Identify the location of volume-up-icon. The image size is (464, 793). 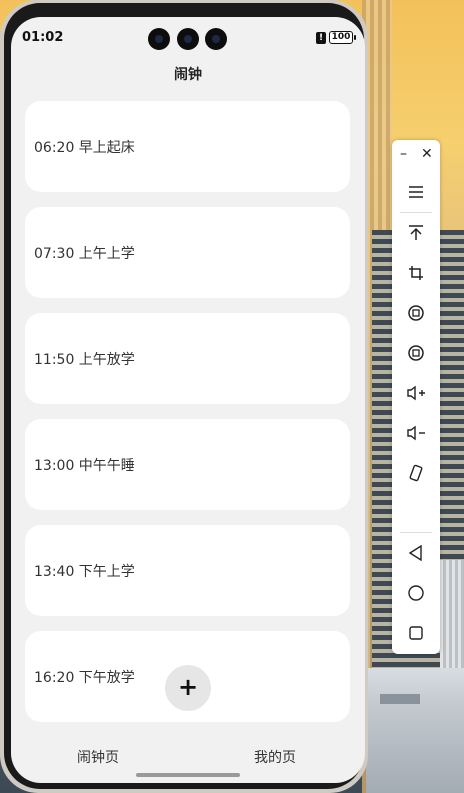
(416, 393).